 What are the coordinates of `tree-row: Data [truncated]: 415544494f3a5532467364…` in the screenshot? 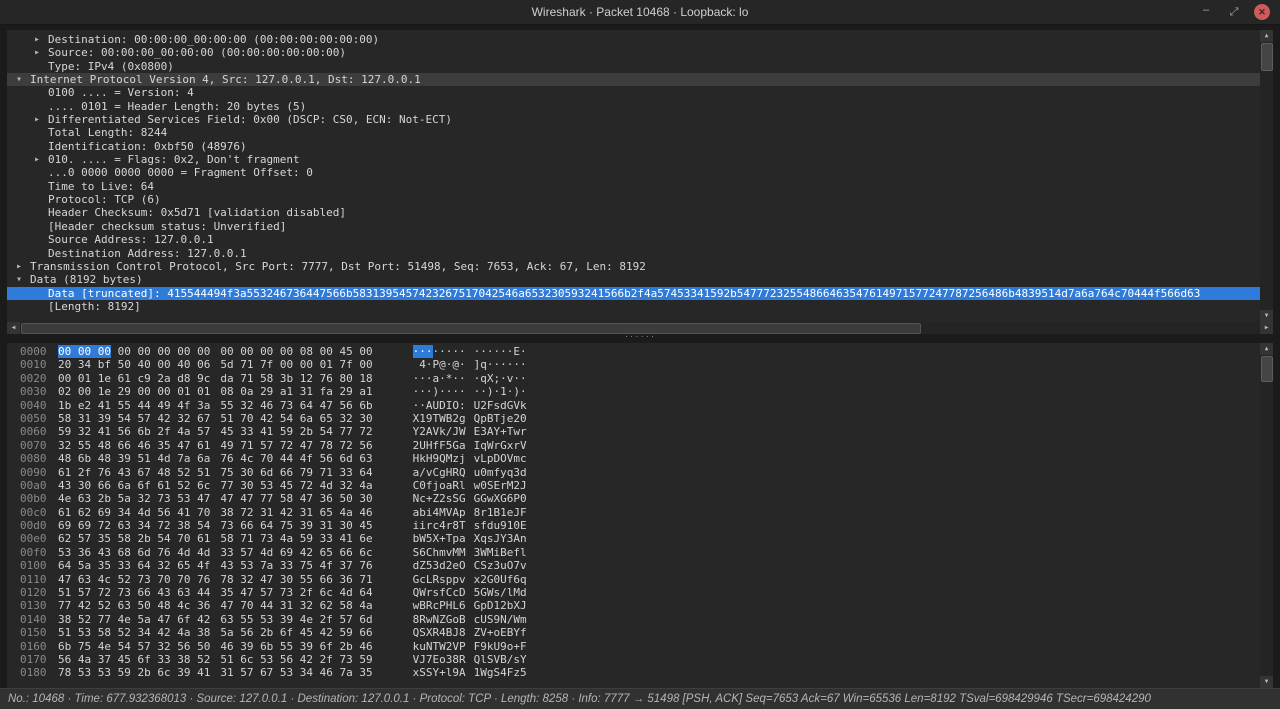 It's located at (633, 293).